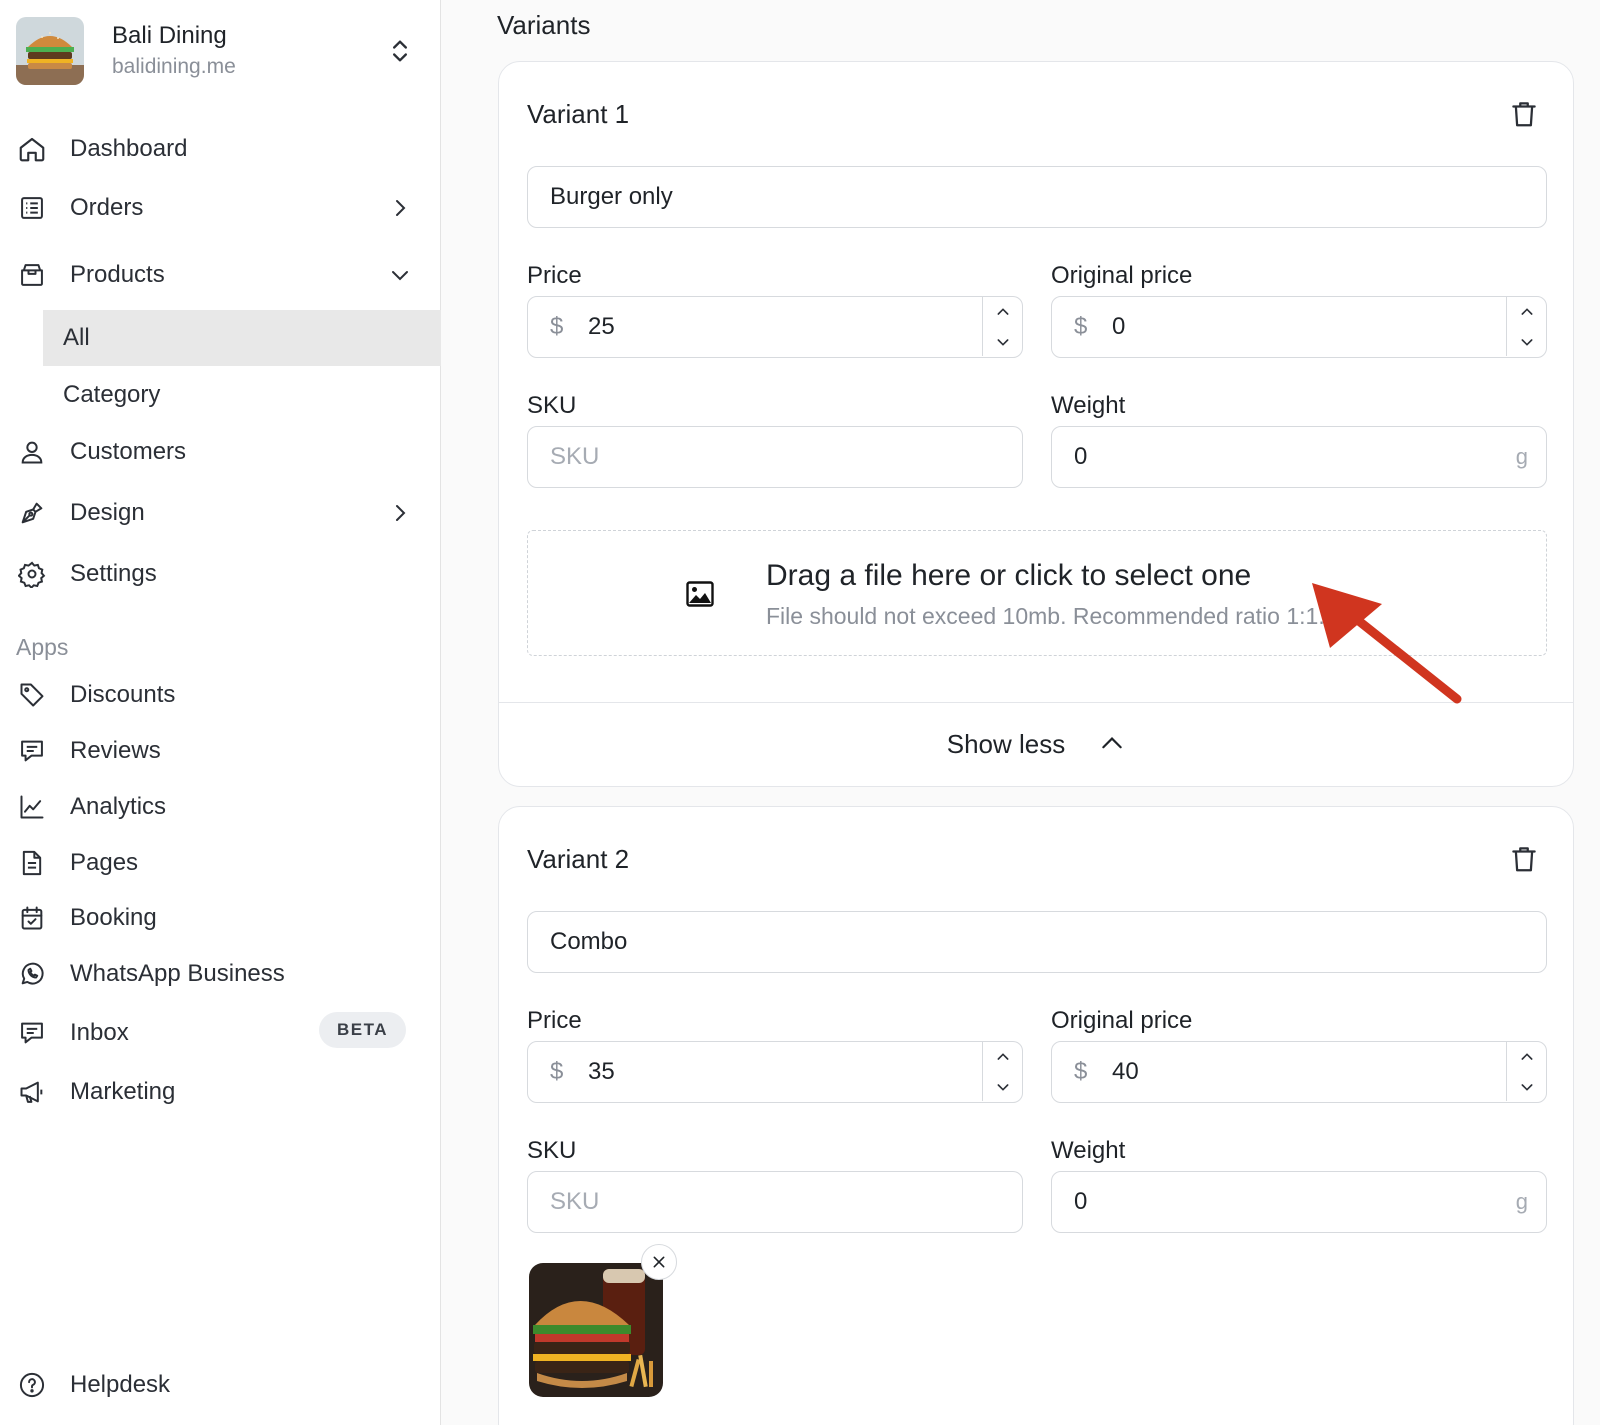 This screenshot has height=1425, width=1600. What do you see at coordinates (578, 114) in the screenshot?
I see `variant-title: Variant 1` at bounding box center [578, 114].